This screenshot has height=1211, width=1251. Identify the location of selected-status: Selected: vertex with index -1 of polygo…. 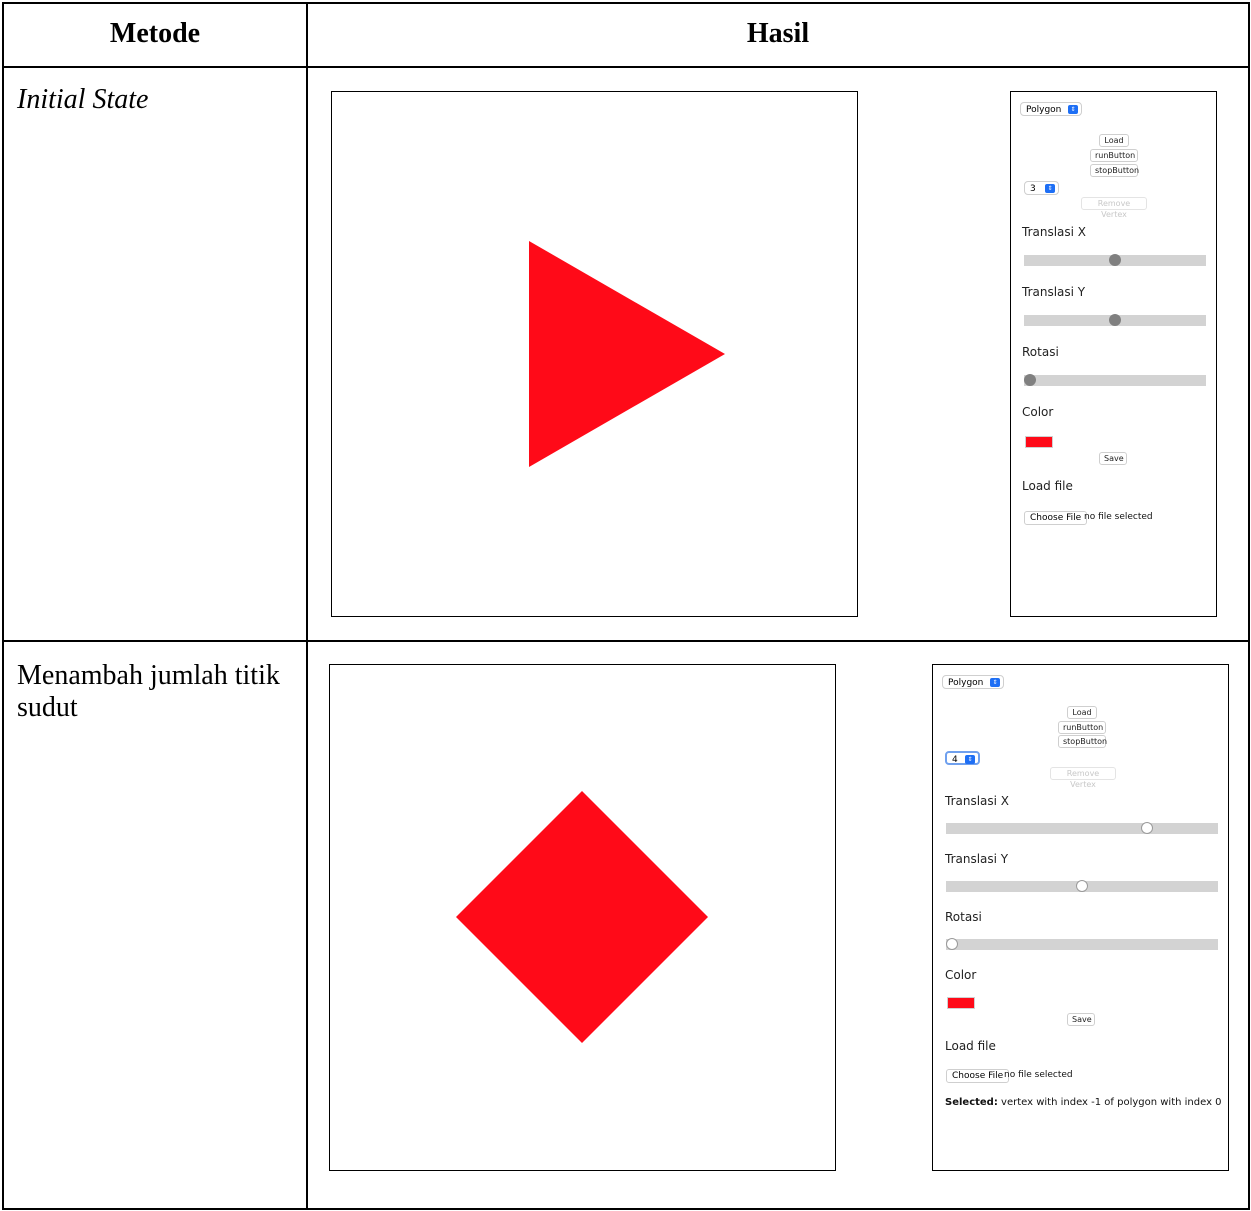
(1086, 1102).